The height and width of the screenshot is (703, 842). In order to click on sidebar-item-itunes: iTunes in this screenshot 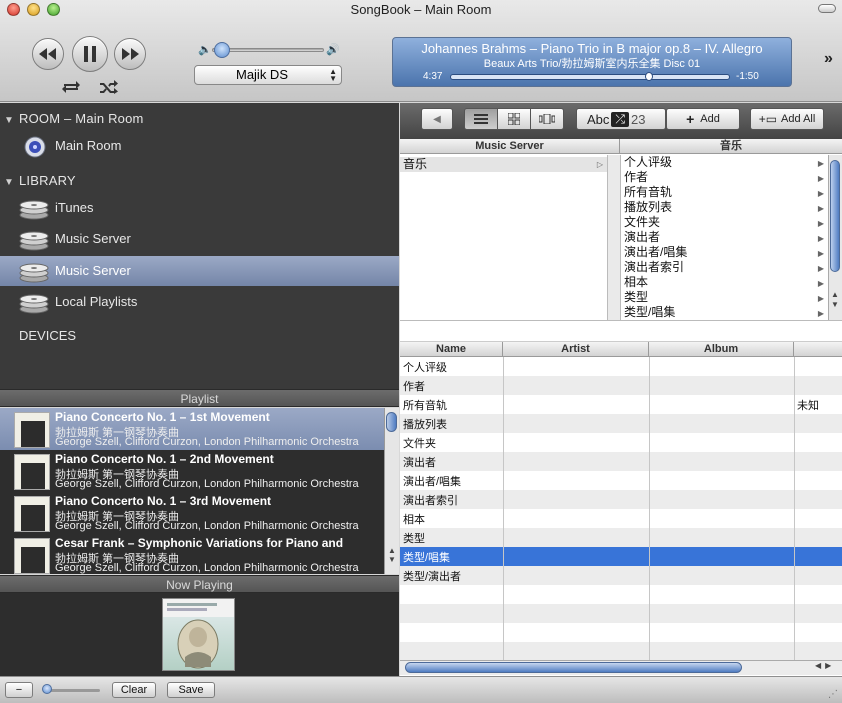, I will do `click(199, 208)`.